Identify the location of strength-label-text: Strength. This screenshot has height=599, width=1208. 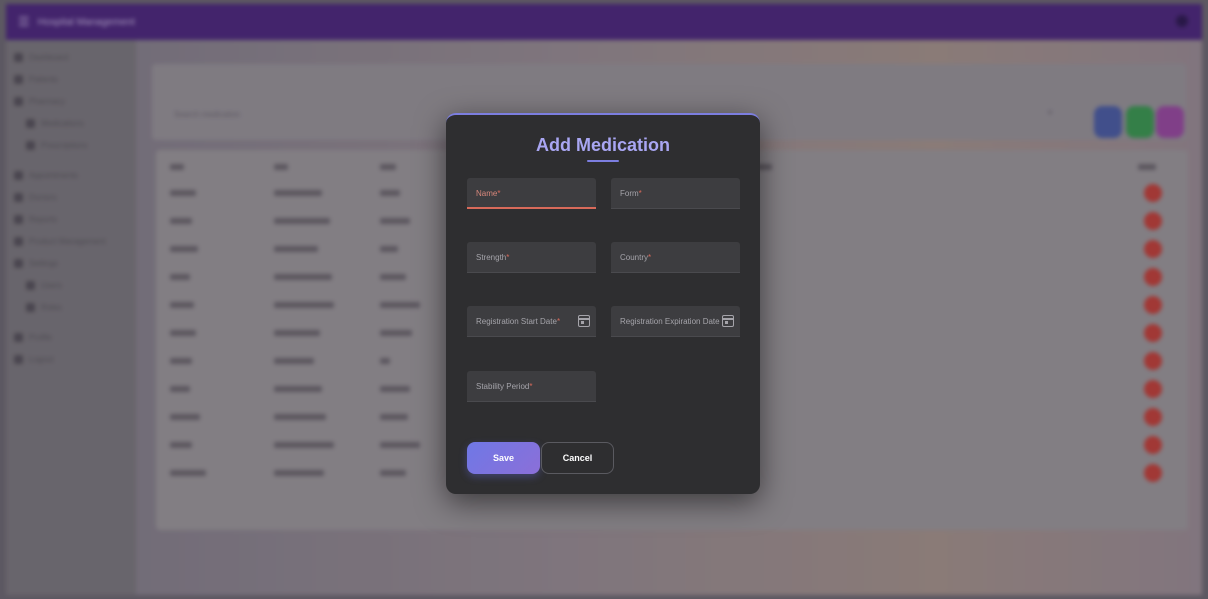
(491, 257).